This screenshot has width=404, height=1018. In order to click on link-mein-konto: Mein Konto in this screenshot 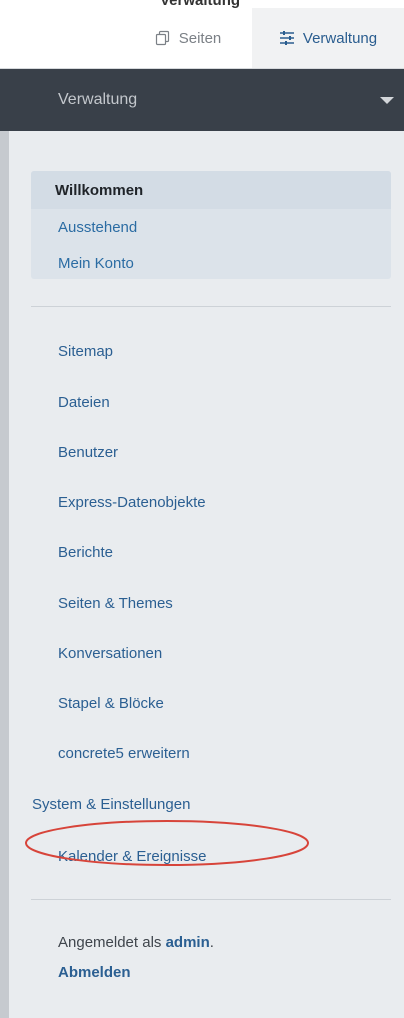, I will do `click(96, 263)`.